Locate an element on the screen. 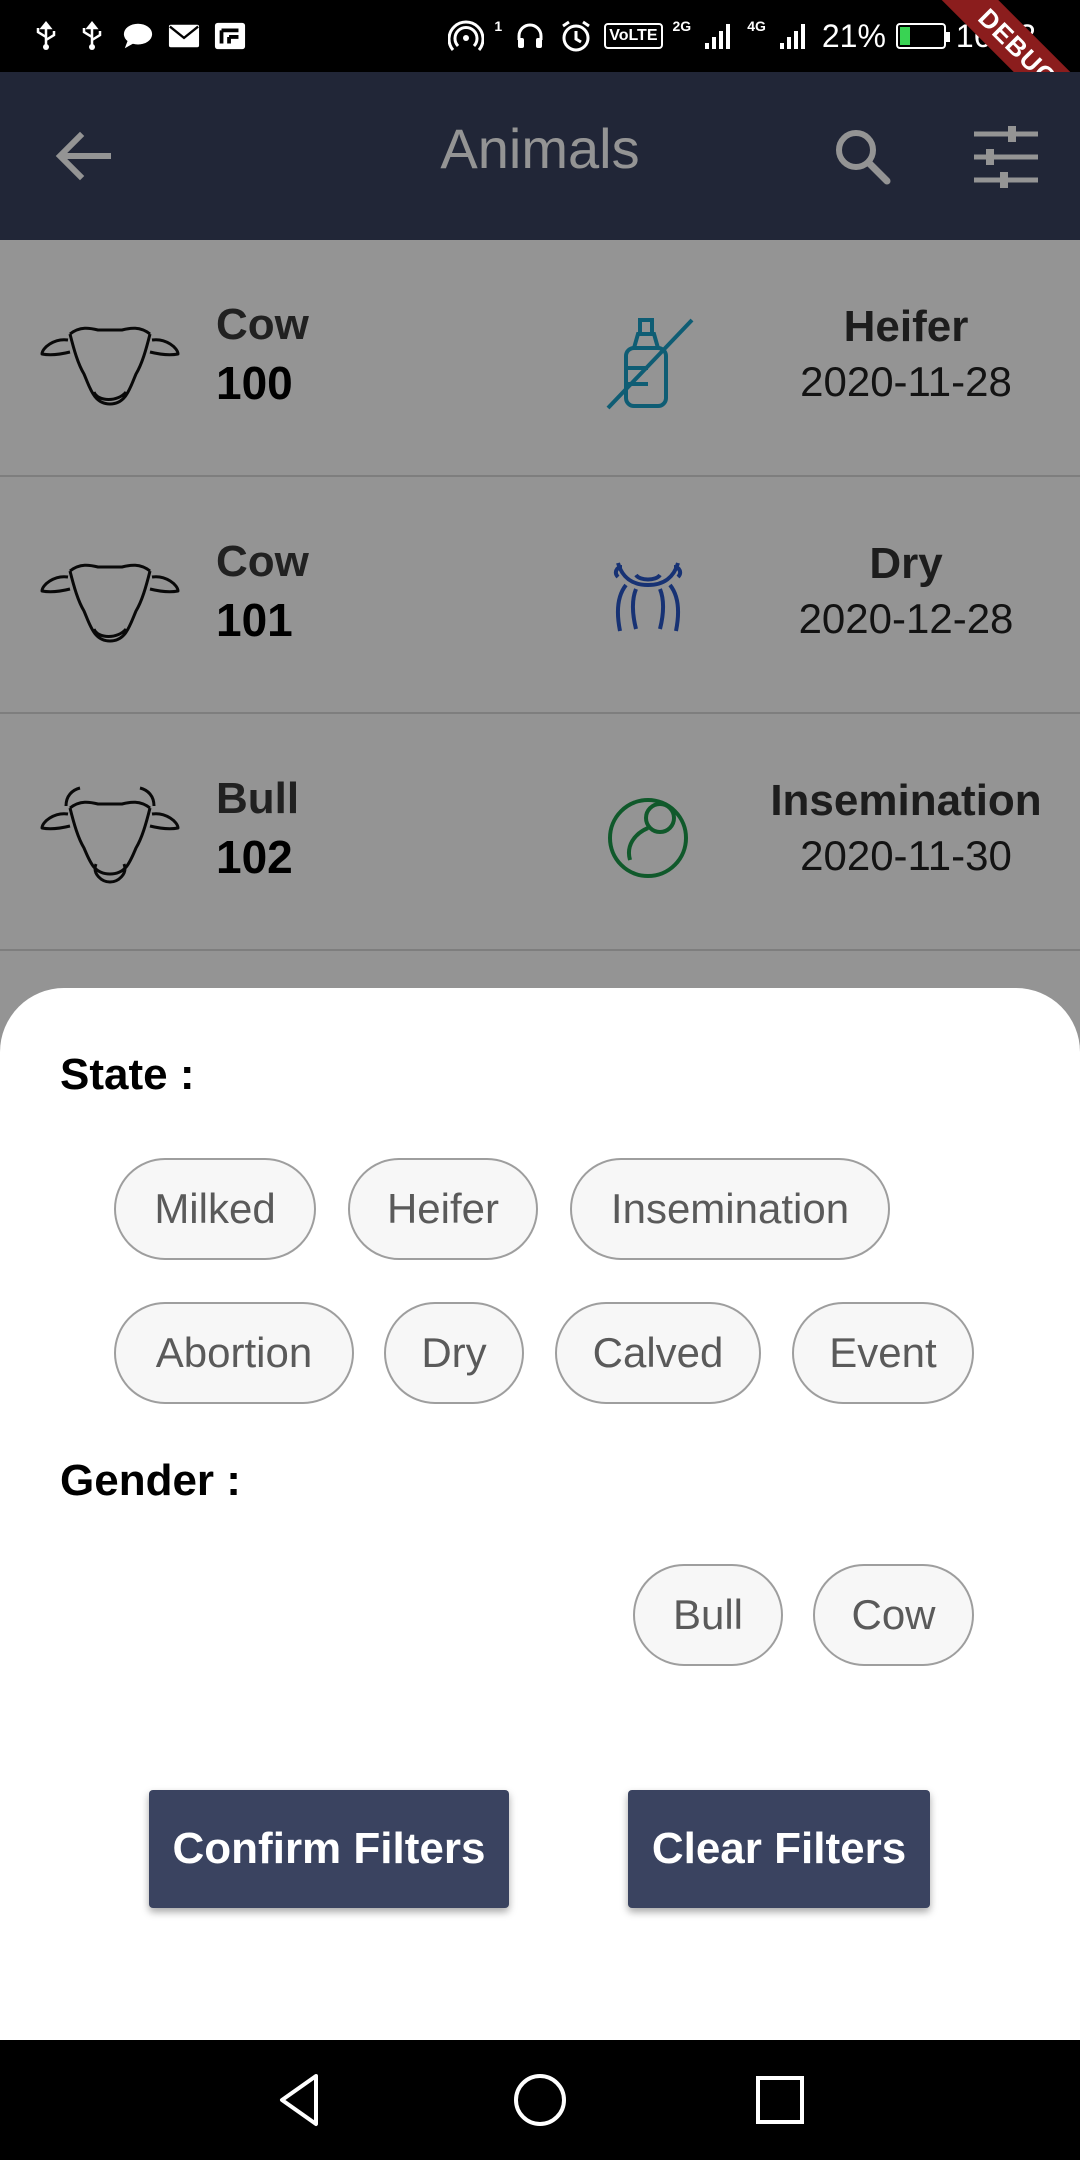  volte-badge: VoLTE is located at coordinates (633, 36).